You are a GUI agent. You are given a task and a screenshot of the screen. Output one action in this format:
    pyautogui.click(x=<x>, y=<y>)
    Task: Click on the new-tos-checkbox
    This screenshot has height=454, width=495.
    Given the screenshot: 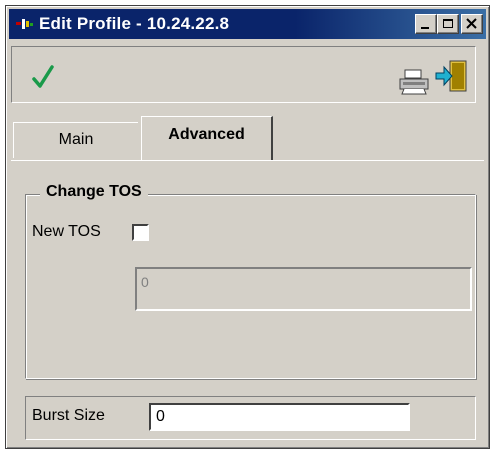 What is the action you would take?
    pyautogui.click(x=140, y=232)
    